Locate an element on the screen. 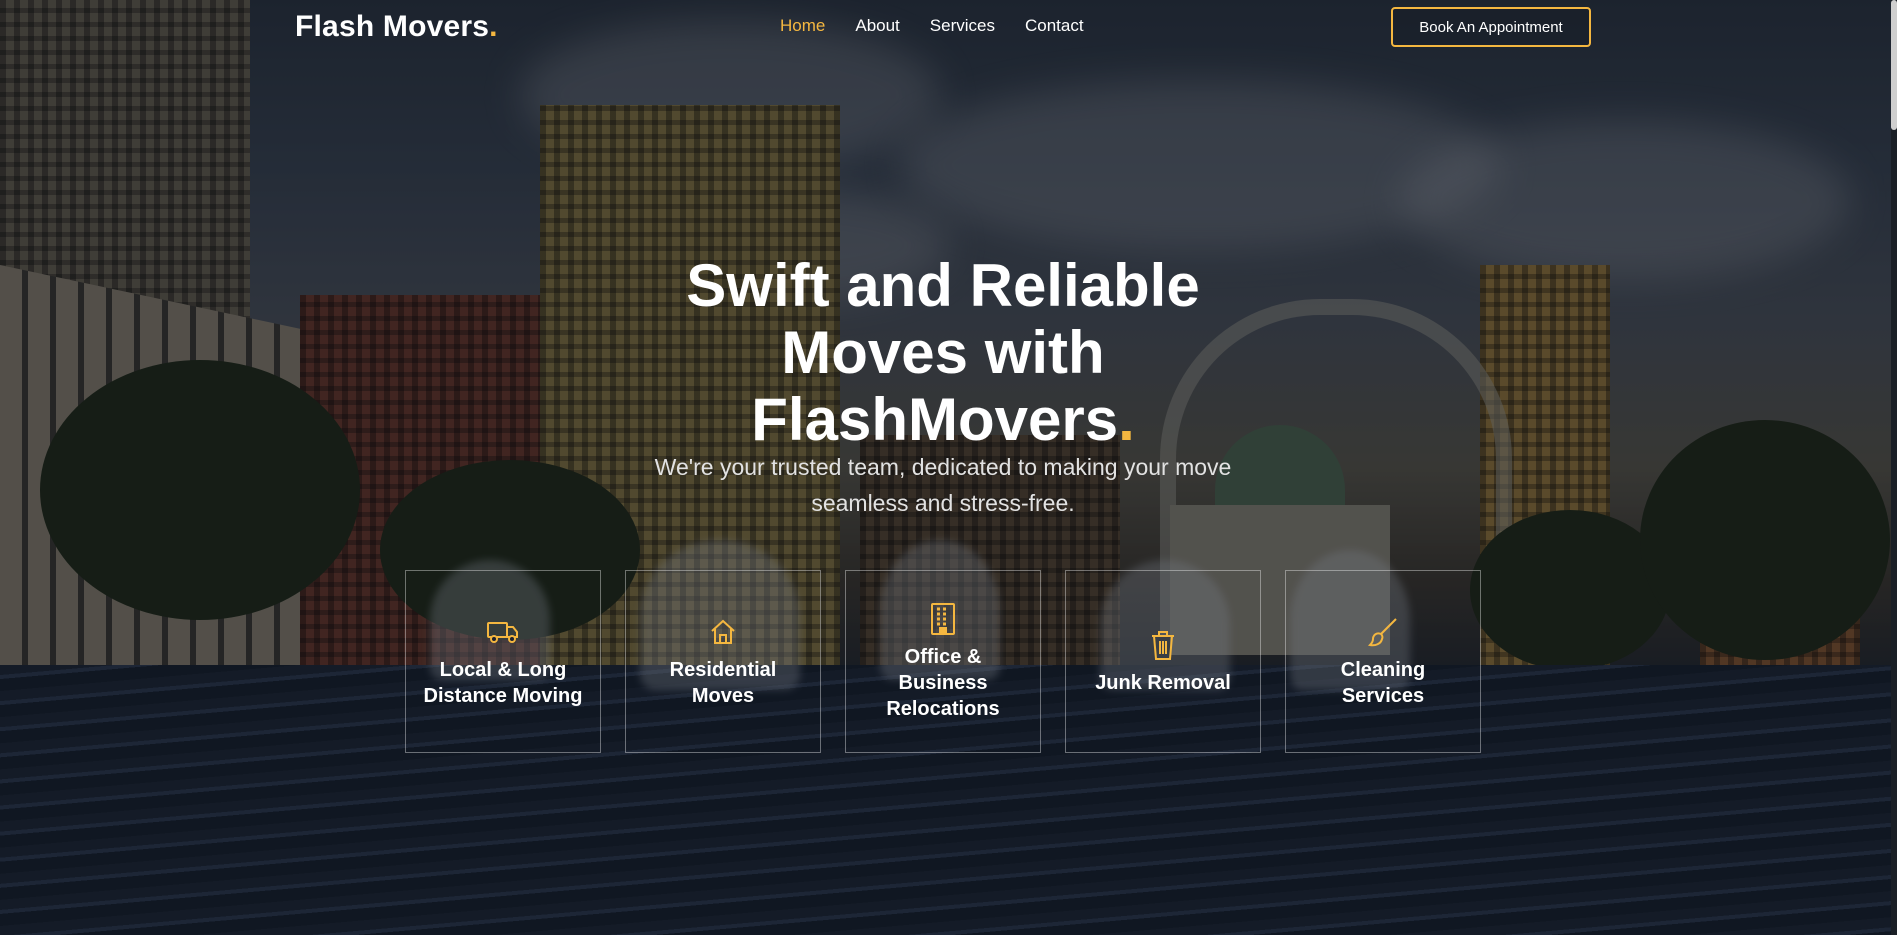 This screenshot has width=1897, height=935. nav-link-services: Services is located at coordinates (962, 26).